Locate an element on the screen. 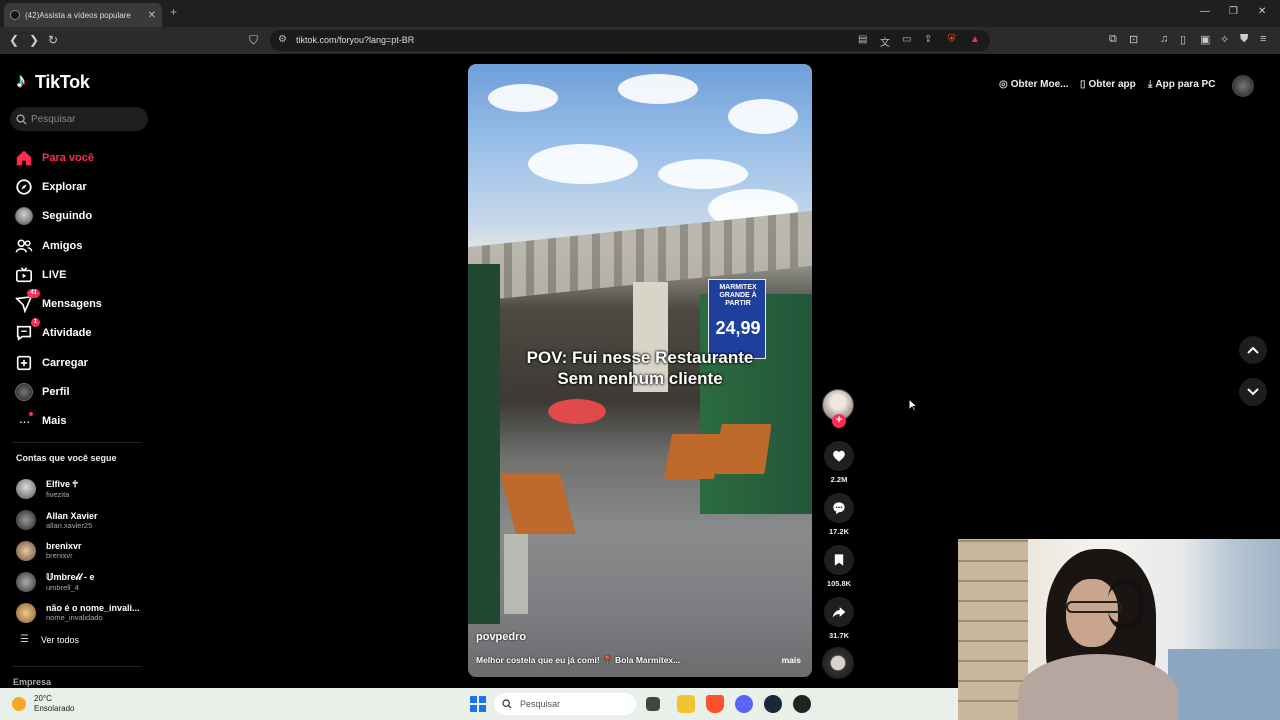 This screenshot has height=720, width=1280. brave-browser-icon is located at coordinates (715, 704).